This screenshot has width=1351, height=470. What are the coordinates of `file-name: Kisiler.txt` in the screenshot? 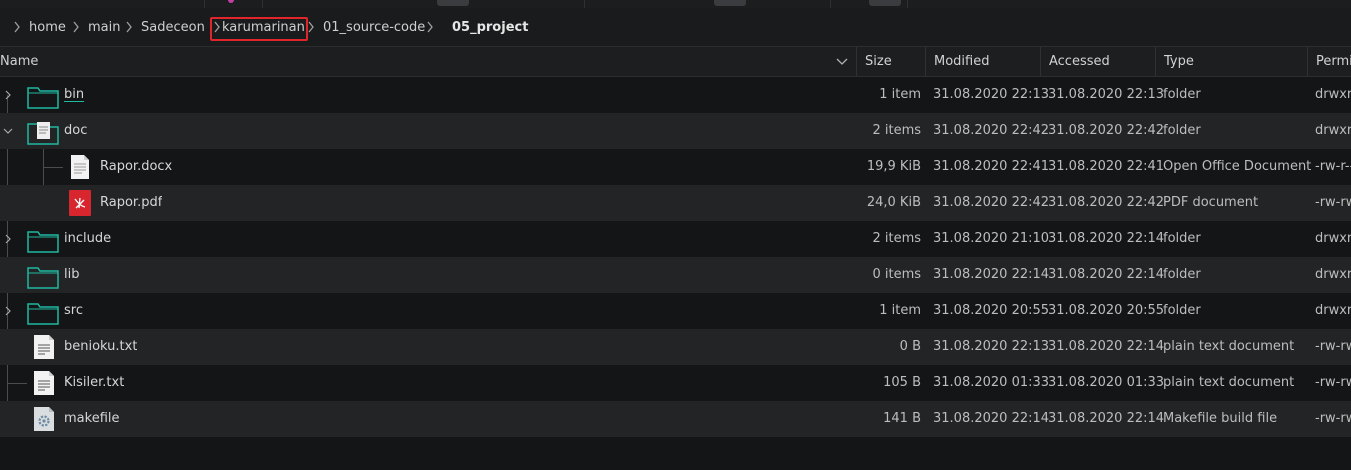 It's located at (94, 383).